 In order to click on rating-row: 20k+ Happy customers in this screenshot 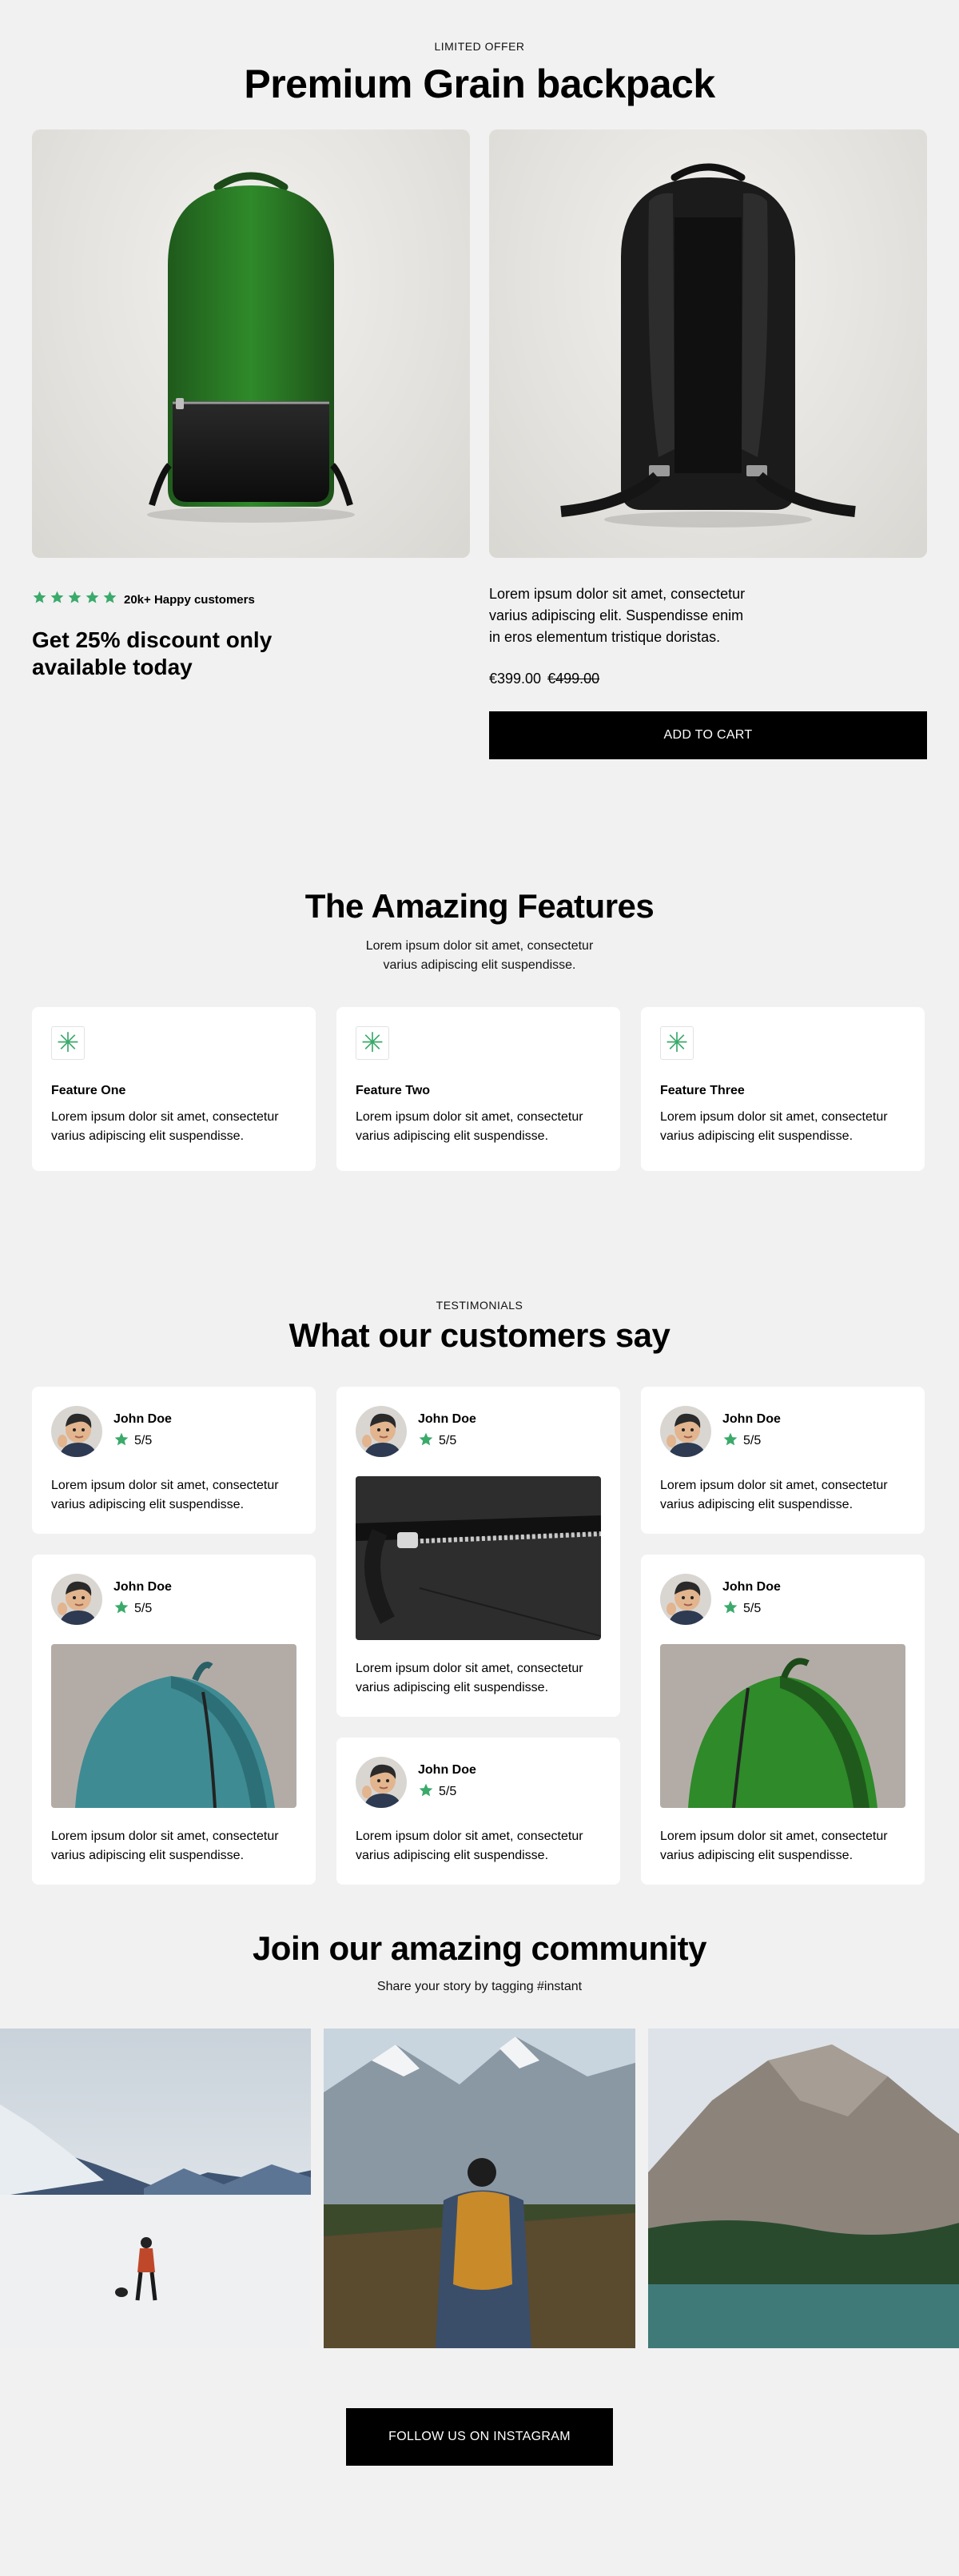, I will do `click(251, 599)`.